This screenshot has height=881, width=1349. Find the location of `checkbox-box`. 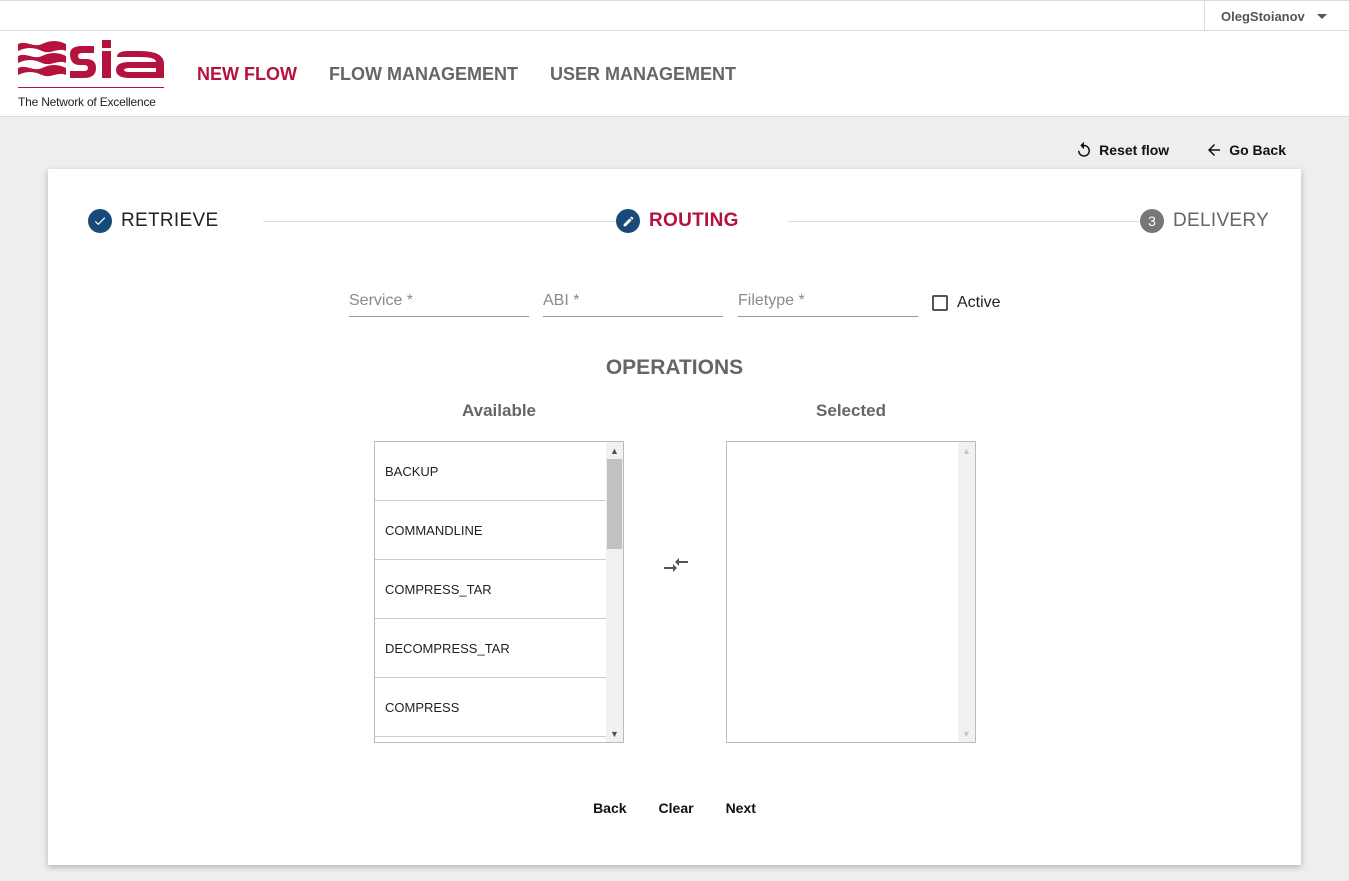

checkbox-box is located at coordinates (940, 303).